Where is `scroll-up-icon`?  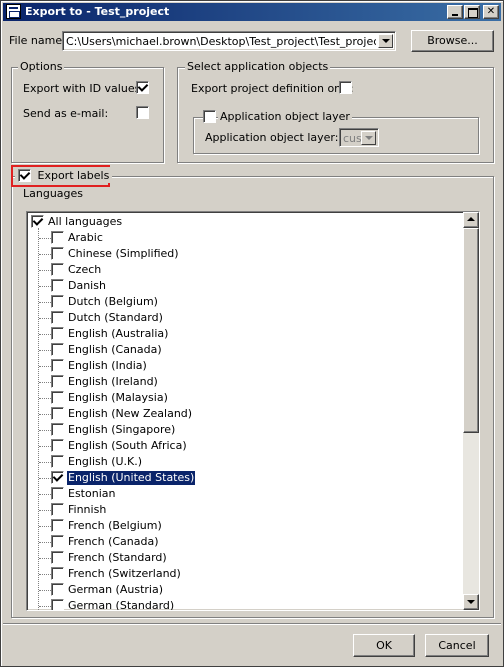
scroll-up-icon is located at coordinates (471, 220).